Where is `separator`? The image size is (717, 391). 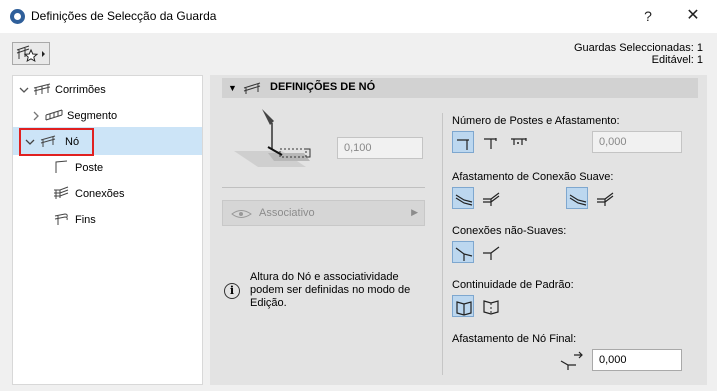
separator is located at coordinates (323, 187).